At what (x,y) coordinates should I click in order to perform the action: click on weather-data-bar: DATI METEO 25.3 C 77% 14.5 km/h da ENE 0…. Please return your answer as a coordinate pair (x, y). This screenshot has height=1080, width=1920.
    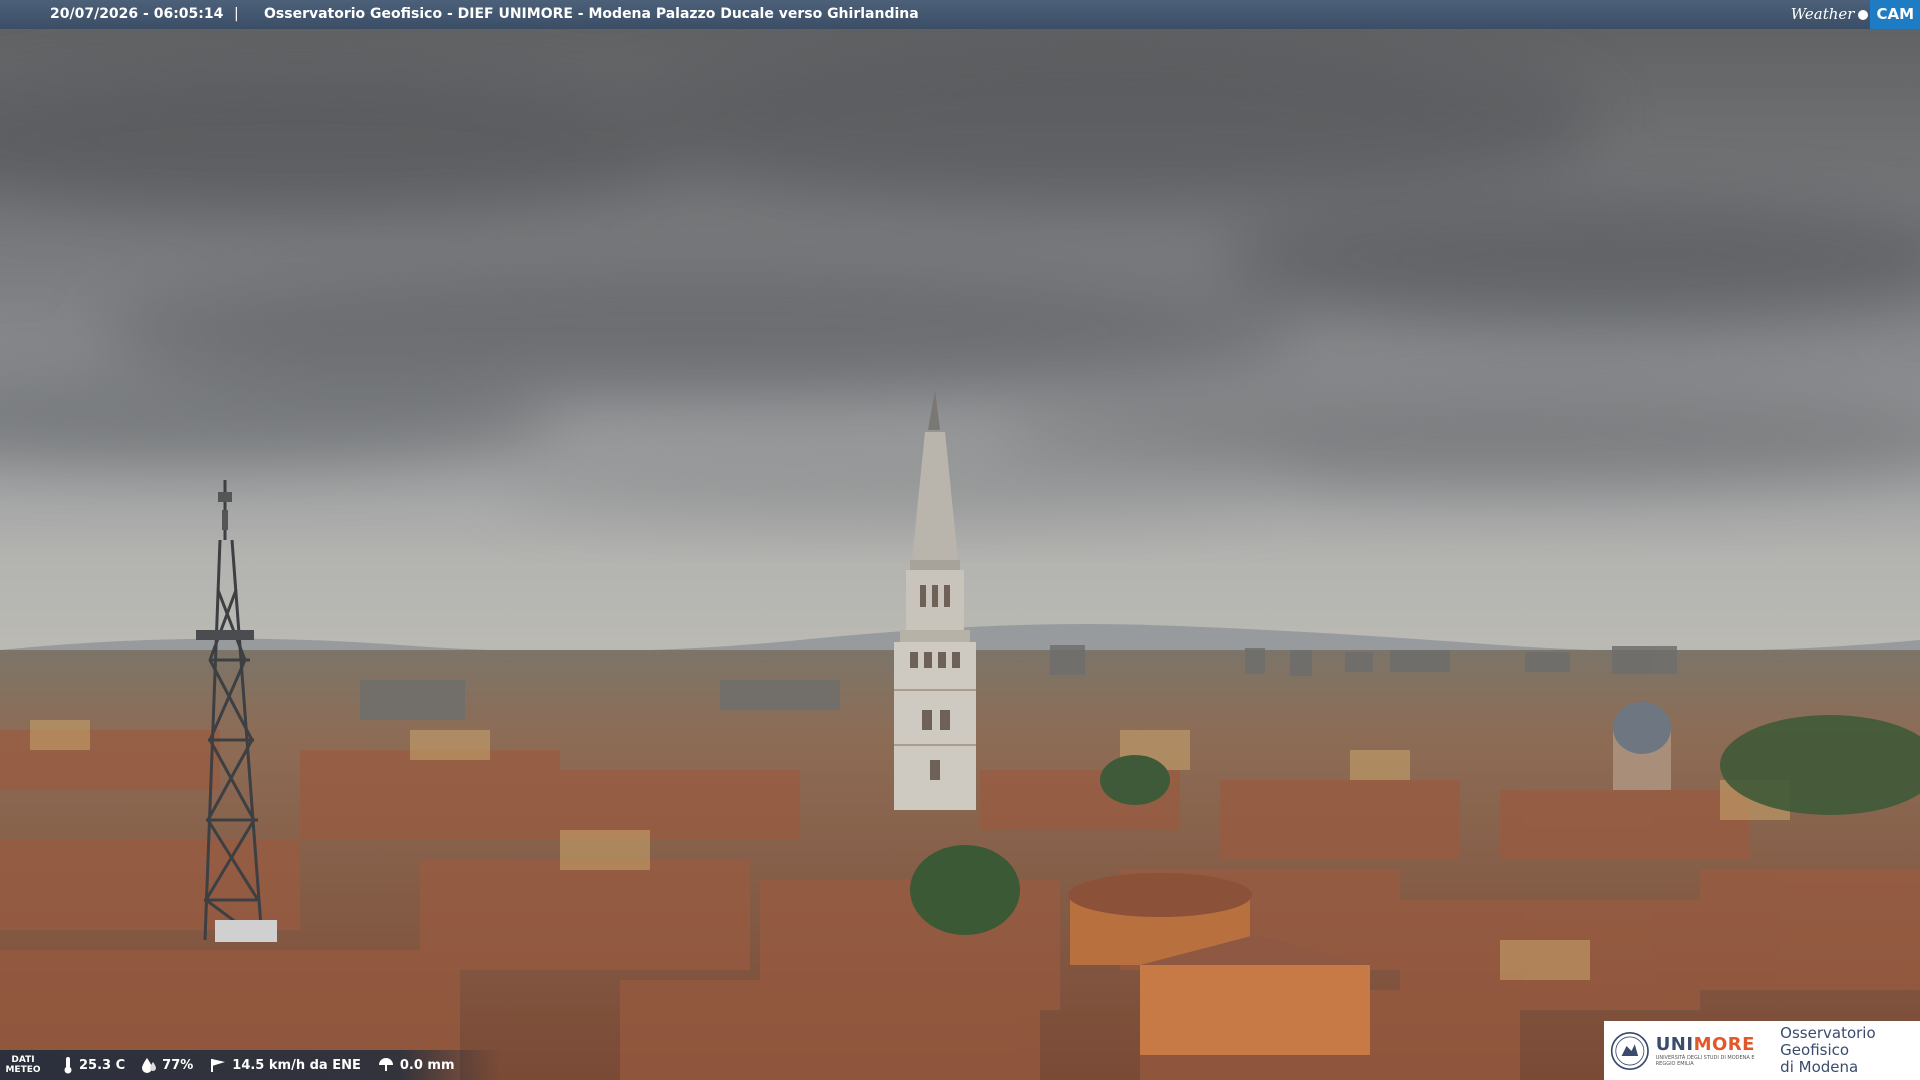
    Looking at the image, I should click on (250, 1065).